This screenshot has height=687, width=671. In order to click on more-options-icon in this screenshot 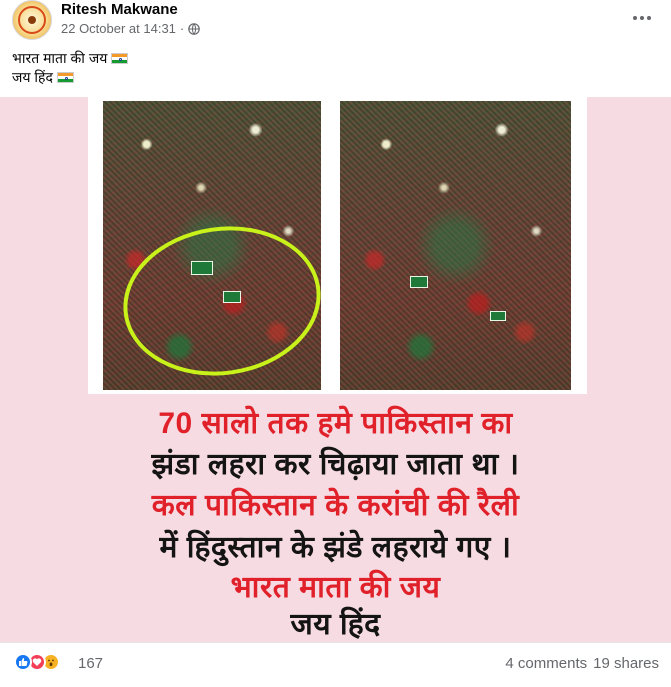, I will do `click(642, 18)`.